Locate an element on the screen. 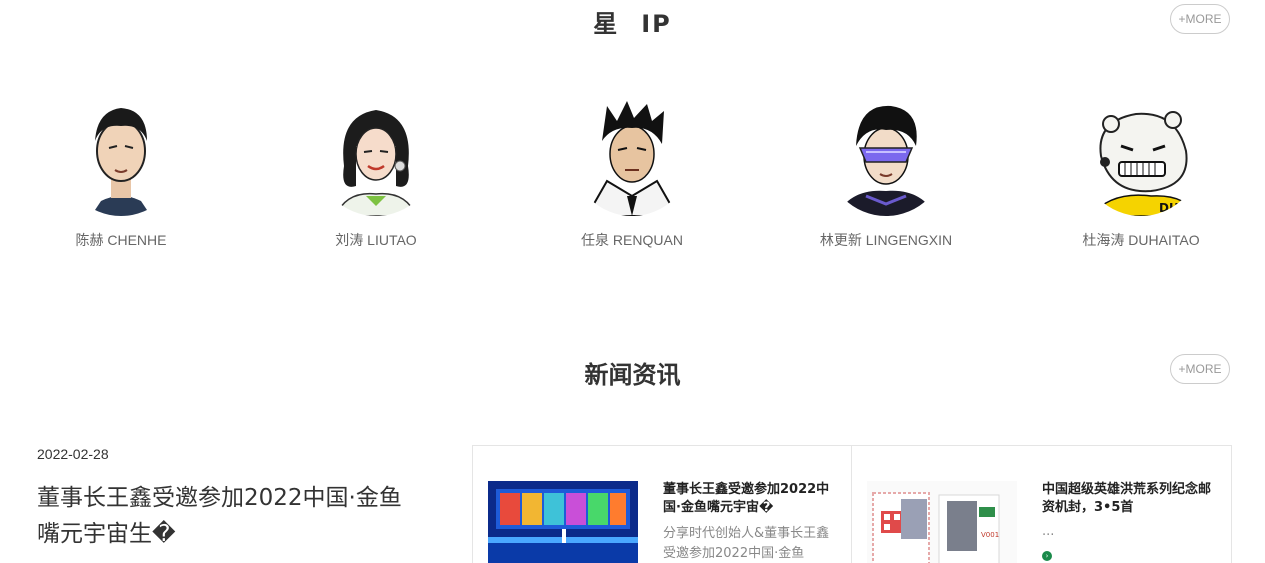 The height and width of the screenshot is (563, 1265). svg-text: DUN is located at coordinates (1174, 208).